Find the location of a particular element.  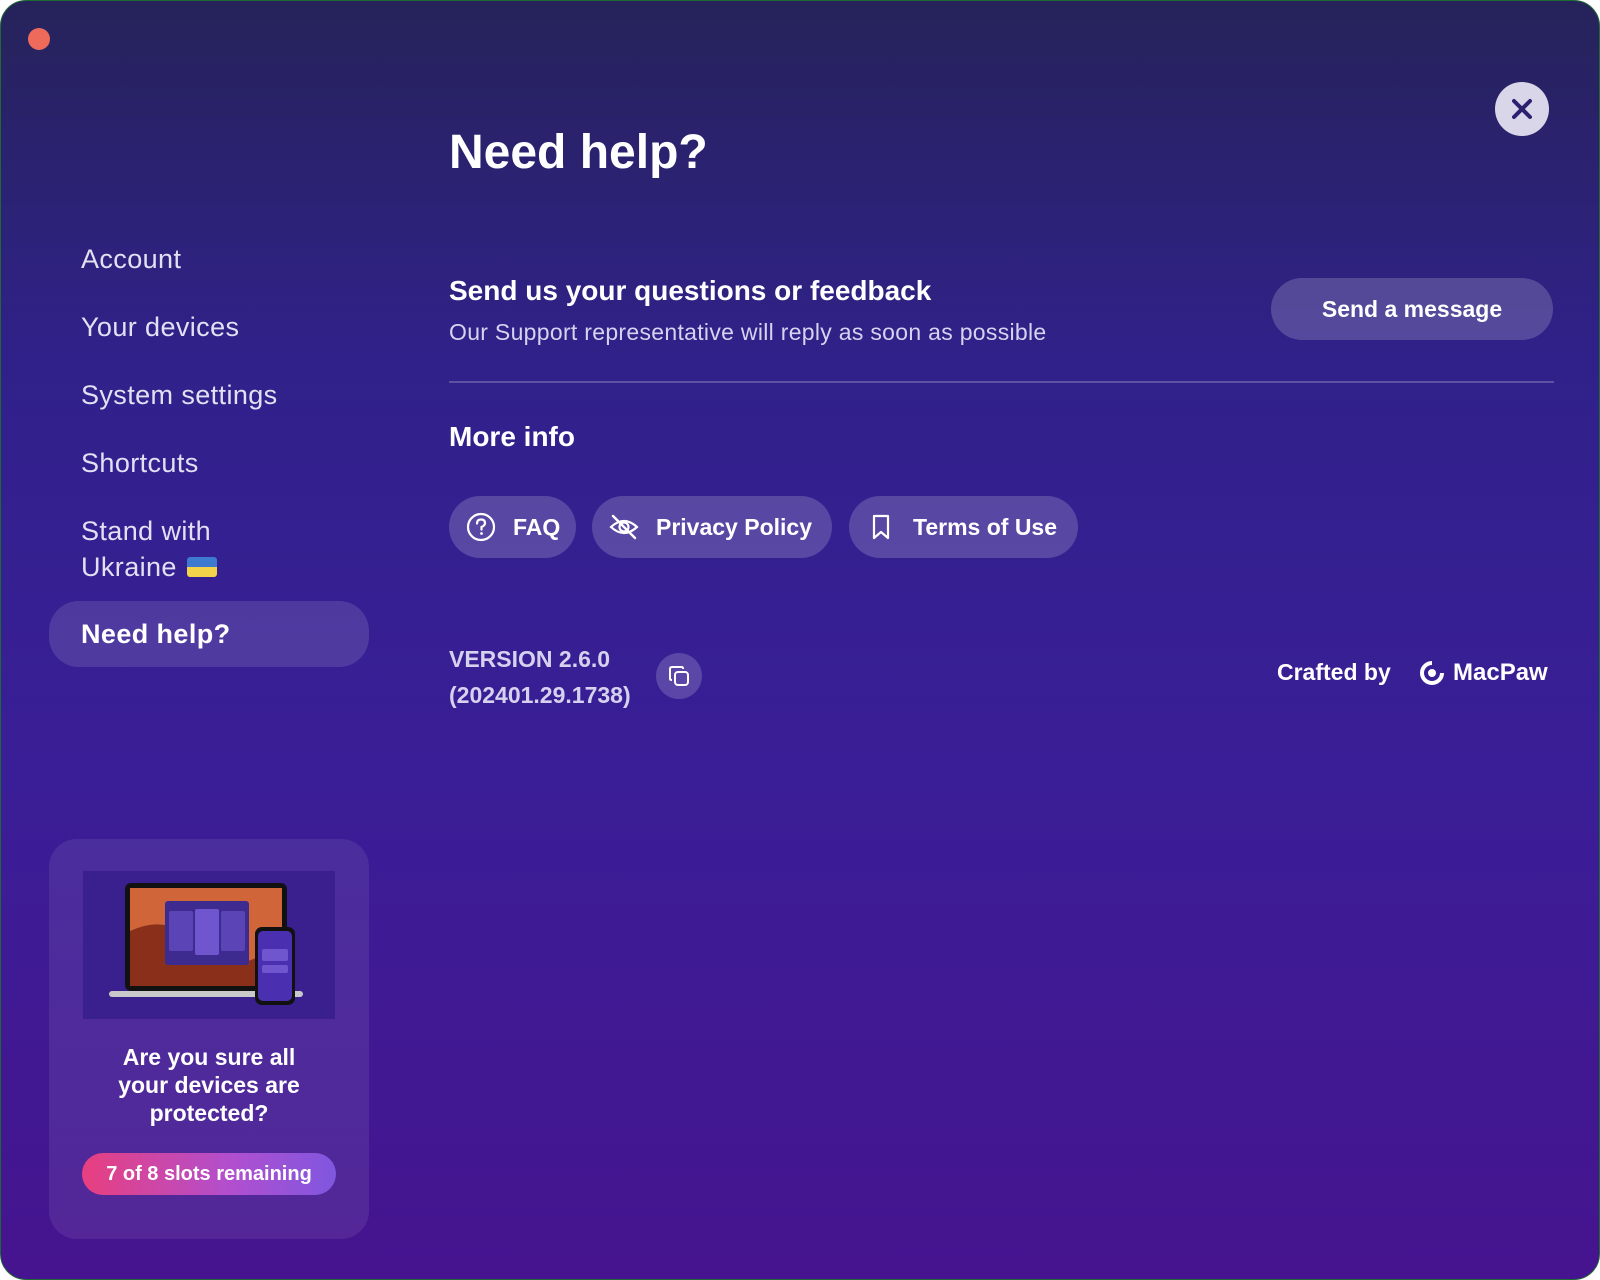

question-circle-icon is located at coordinates (481, 527).